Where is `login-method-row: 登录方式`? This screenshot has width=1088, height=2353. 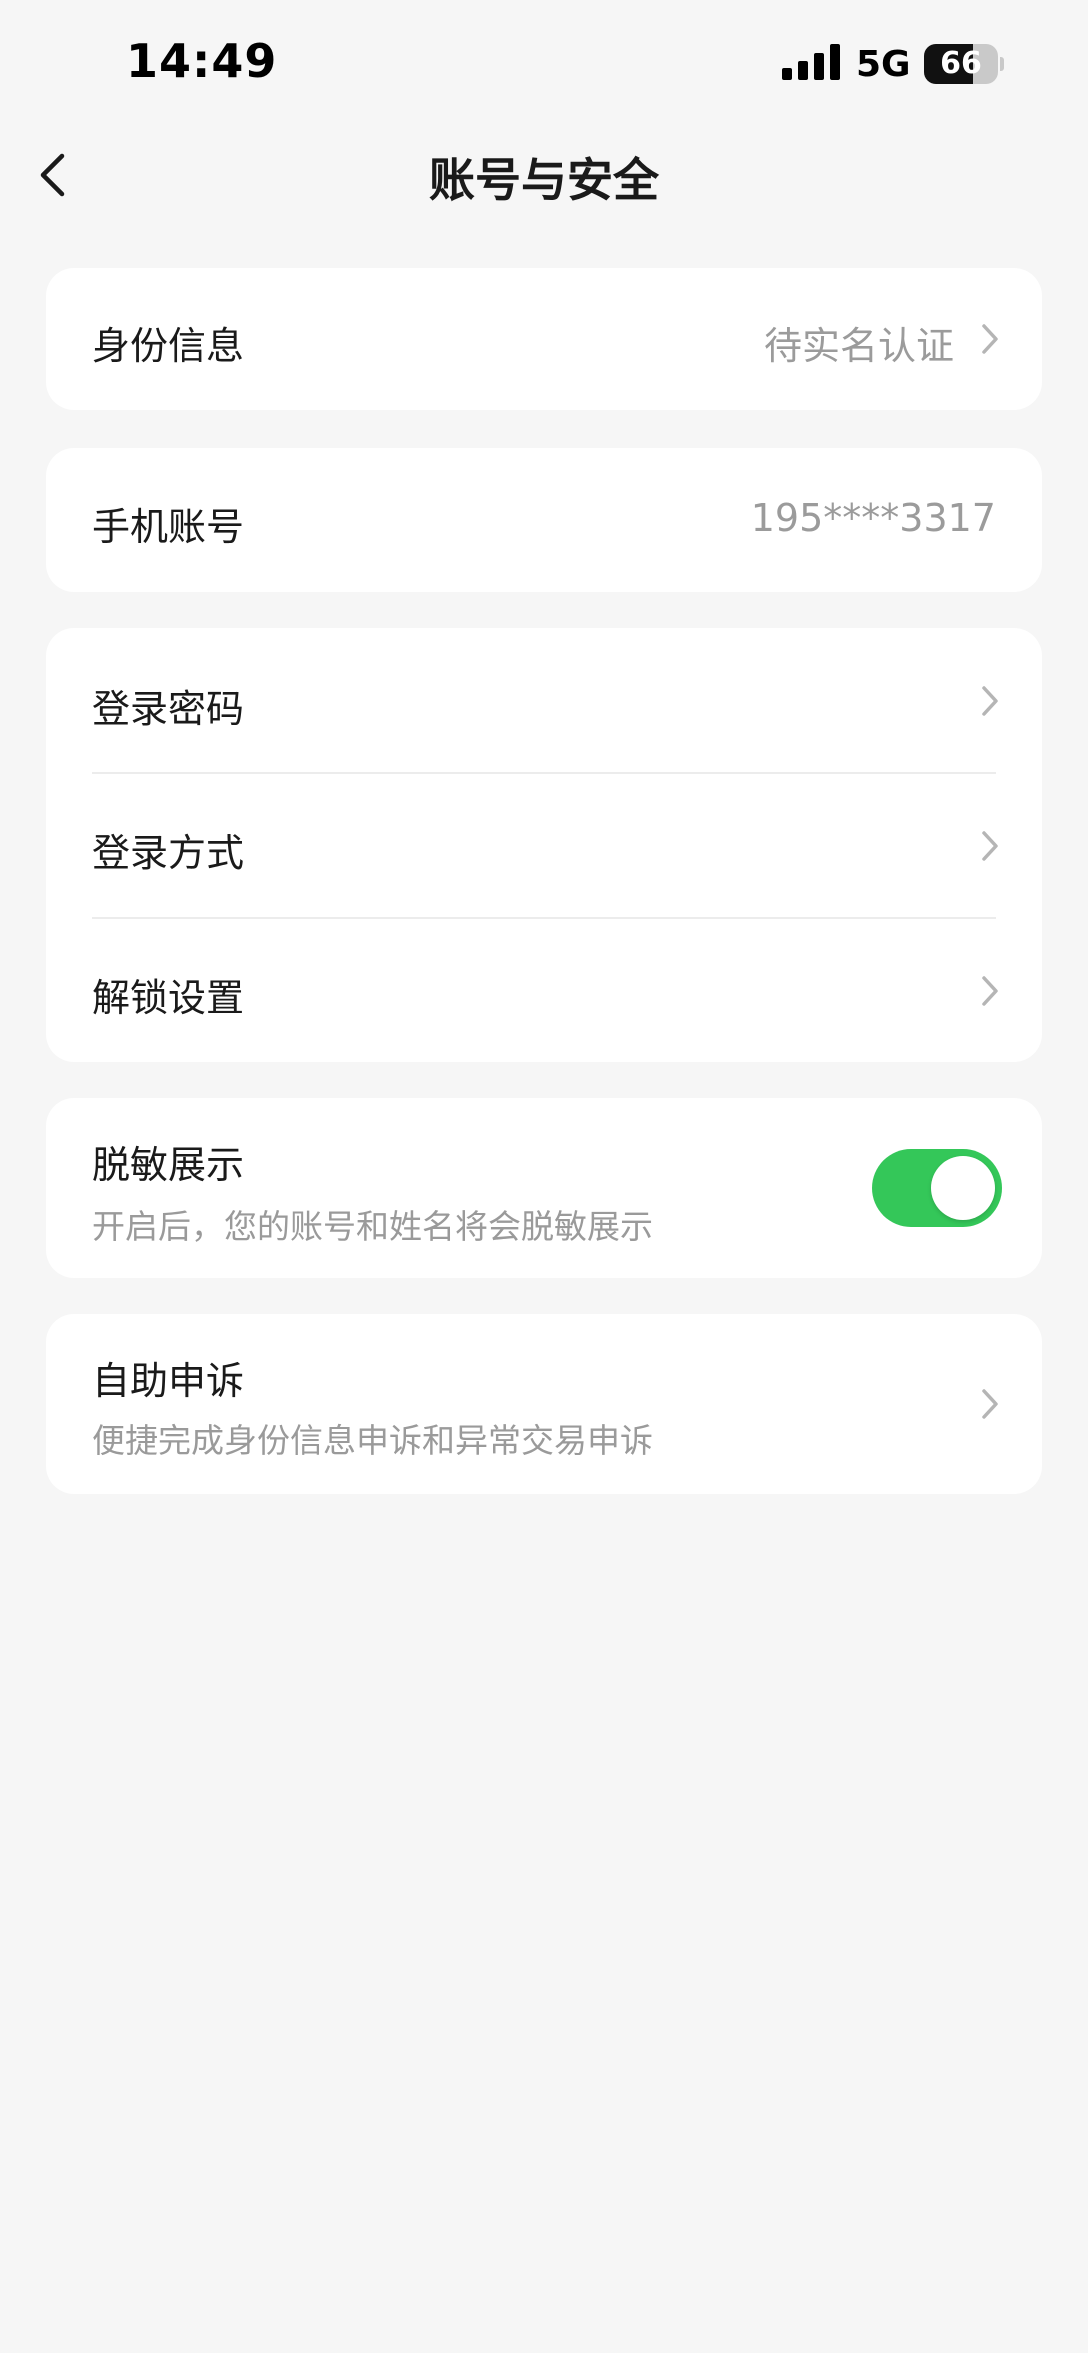
login-method-row: 登录方式 is located at coordinates (544, 846).